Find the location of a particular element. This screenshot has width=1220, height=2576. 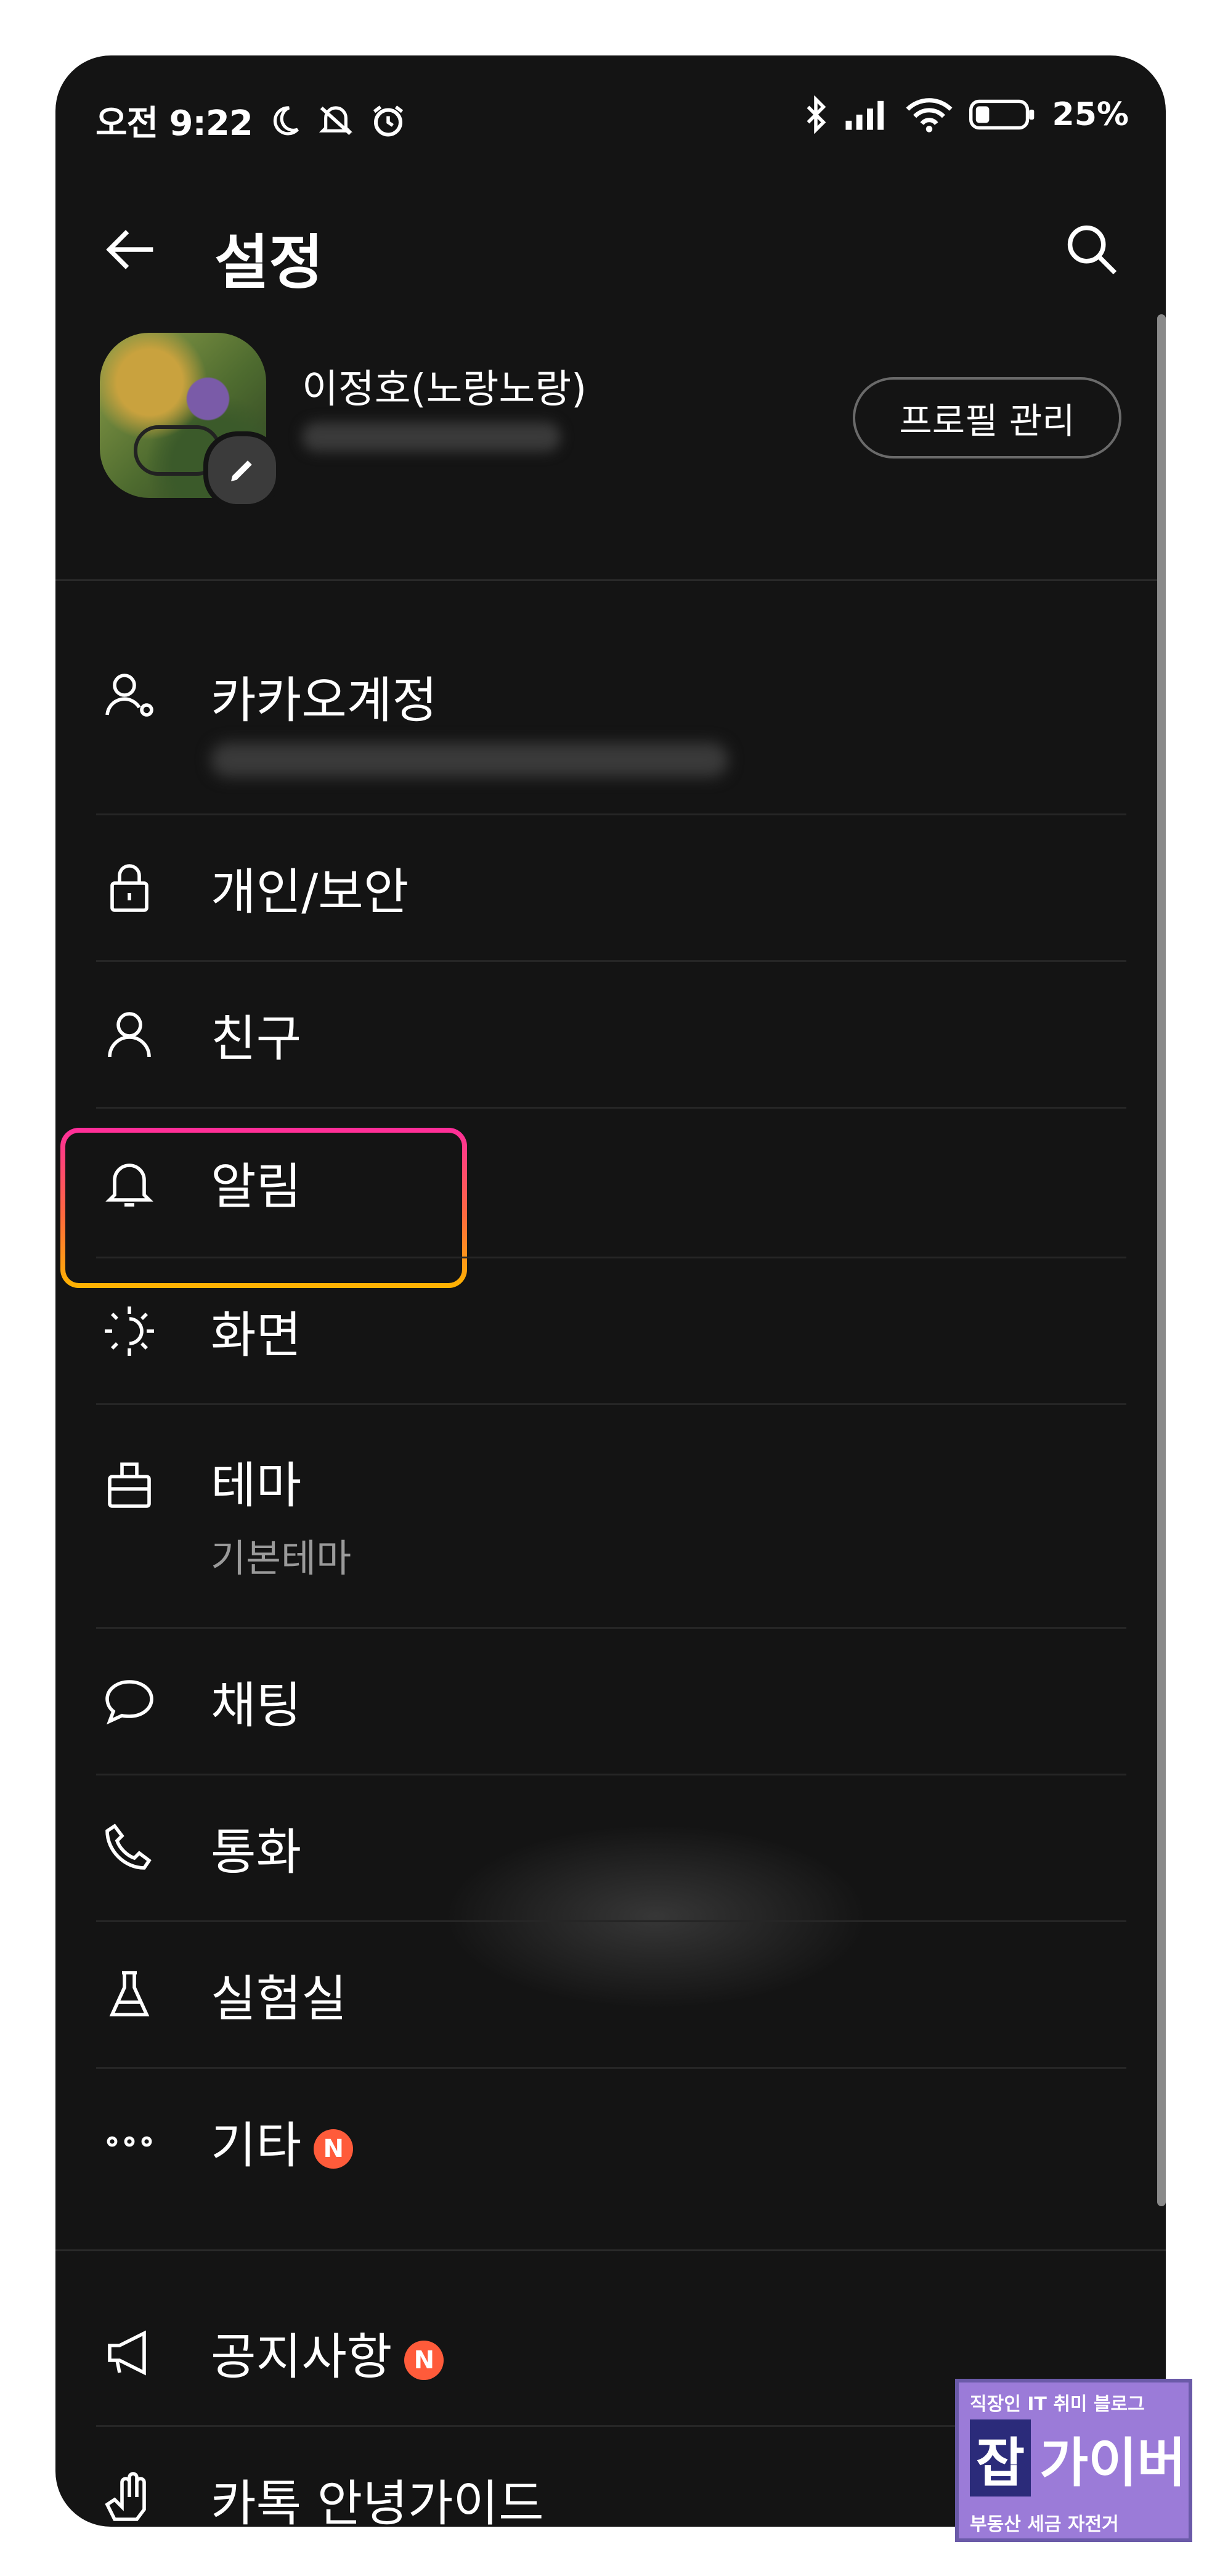

search-icon is located at coordinates (1092, 249).